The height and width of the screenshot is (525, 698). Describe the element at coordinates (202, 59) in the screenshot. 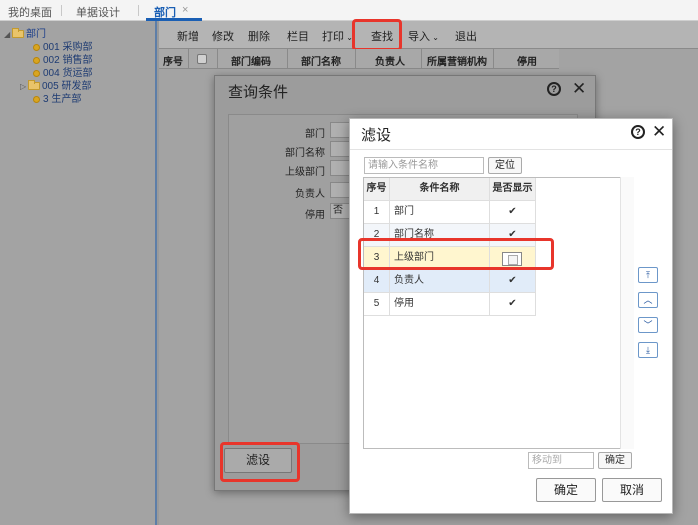

I see `select-all-checkbox` at that location.